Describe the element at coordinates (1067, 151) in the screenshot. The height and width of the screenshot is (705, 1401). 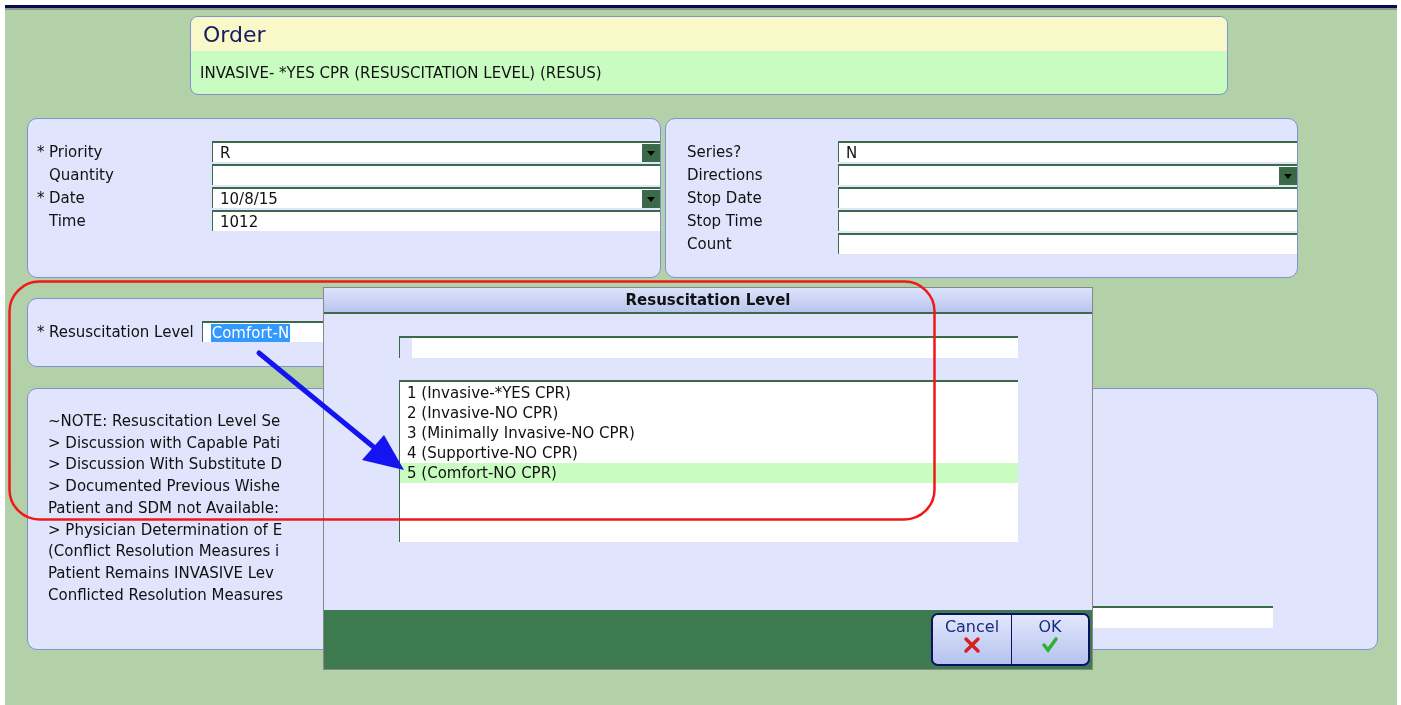
I see `input-field: N` at that location.